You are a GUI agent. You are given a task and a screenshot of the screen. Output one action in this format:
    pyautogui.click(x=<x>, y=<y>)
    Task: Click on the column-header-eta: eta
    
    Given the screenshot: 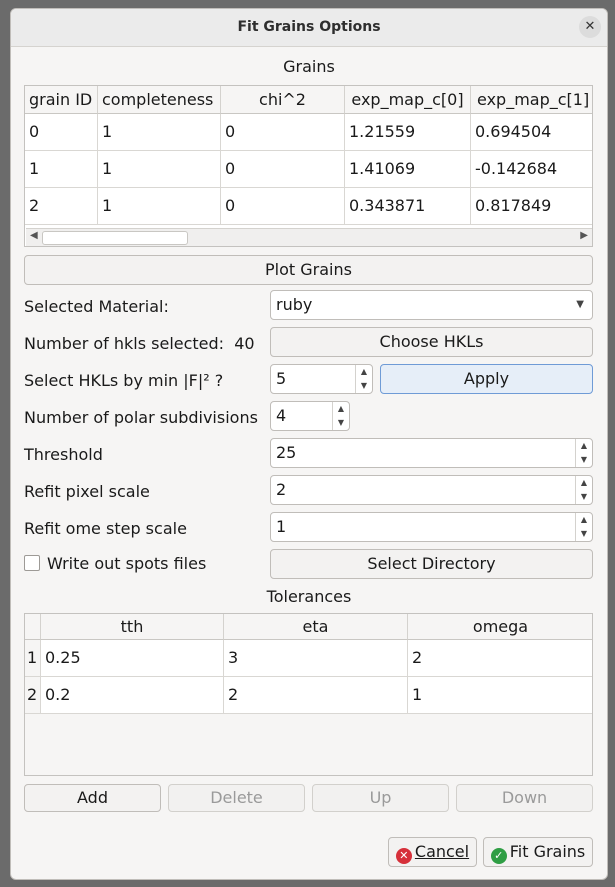 What is the action you would take?
    pyautogui.click(x=316, y=627)
    